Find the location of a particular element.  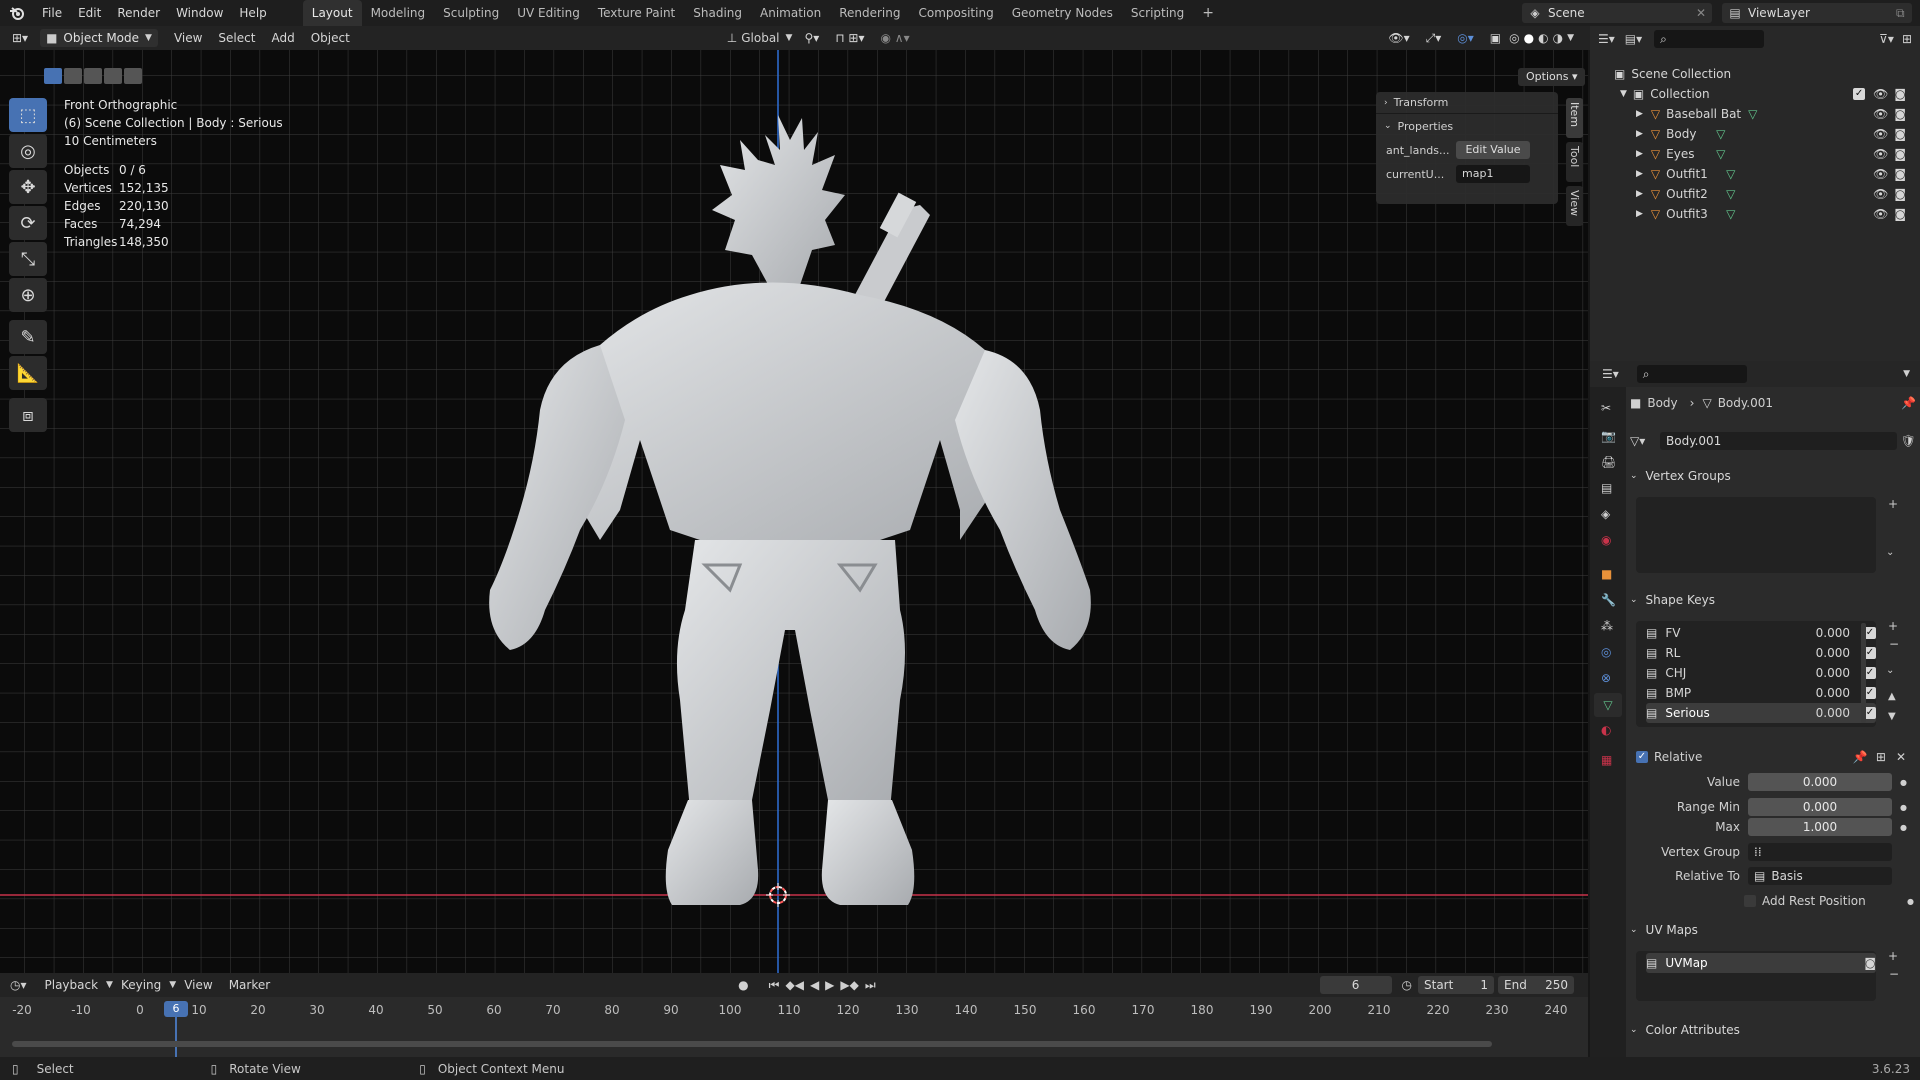

material-shading-icon: ◐ is located at coordinates (1543, 38).